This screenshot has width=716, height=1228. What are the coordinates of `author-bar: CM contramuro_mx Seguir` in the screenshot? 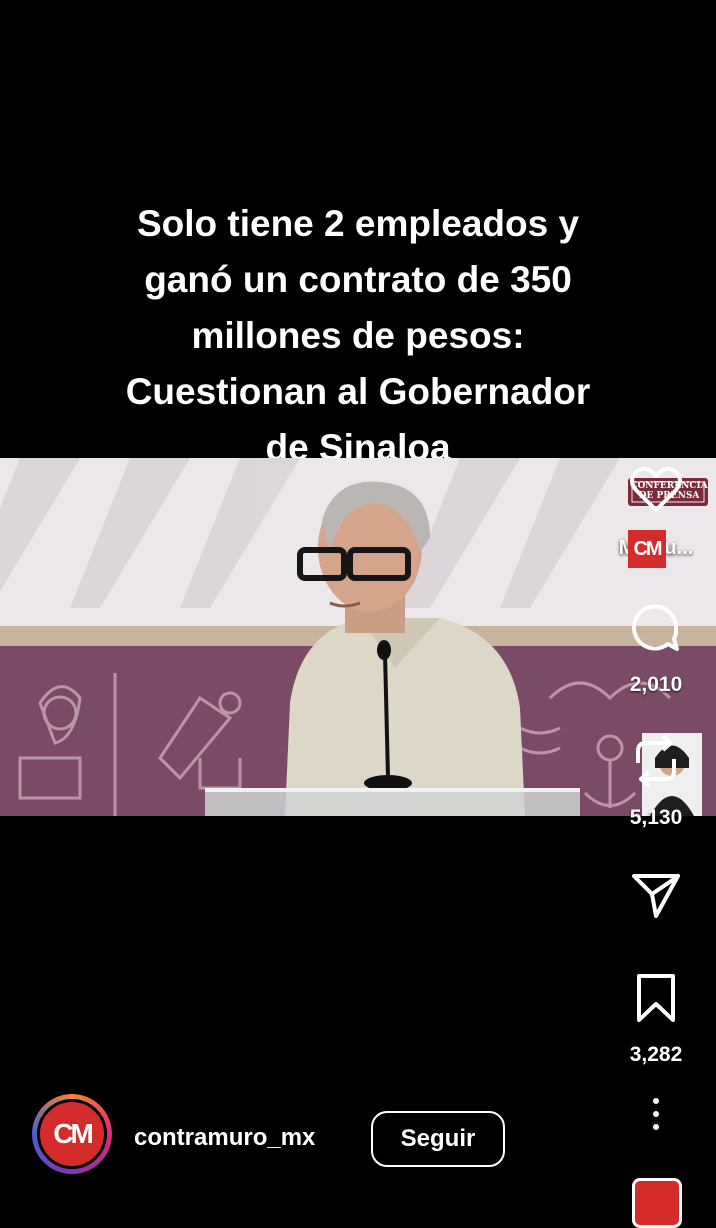 It's located at (358, 1145).